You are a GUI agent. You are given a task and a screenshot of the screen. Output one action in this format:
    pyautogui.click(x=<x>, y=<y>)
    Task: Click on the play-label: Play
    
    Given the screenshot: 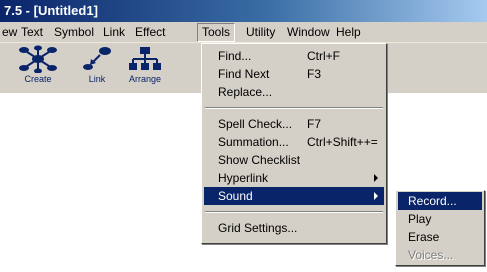 What is the action you would take?
    pyautogui.click(x=420, y=219)
    